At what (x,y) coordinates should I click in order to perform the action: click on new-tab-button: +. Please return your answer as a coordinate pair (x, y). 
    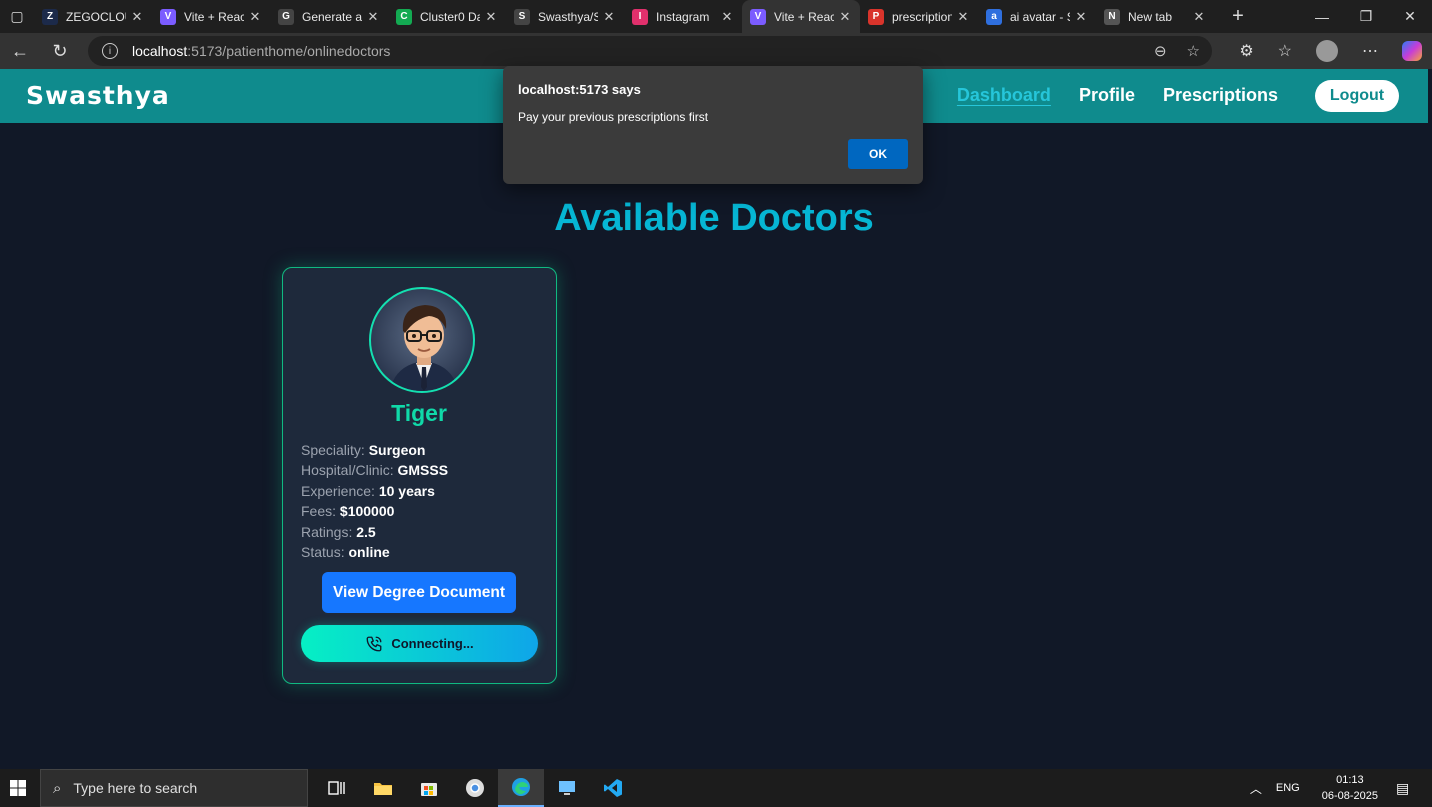
    Looking at the image, I should click on (1238, 16).